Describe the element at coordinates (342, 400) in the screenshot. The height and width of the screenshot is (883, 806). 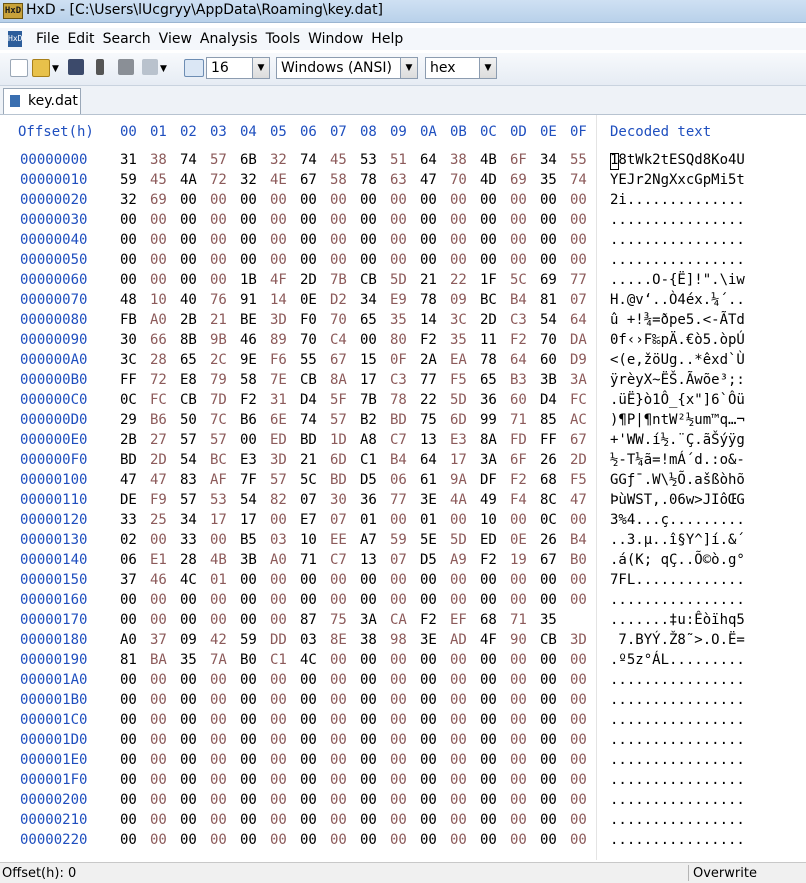
I see `hex-byte: 5F` at that location.